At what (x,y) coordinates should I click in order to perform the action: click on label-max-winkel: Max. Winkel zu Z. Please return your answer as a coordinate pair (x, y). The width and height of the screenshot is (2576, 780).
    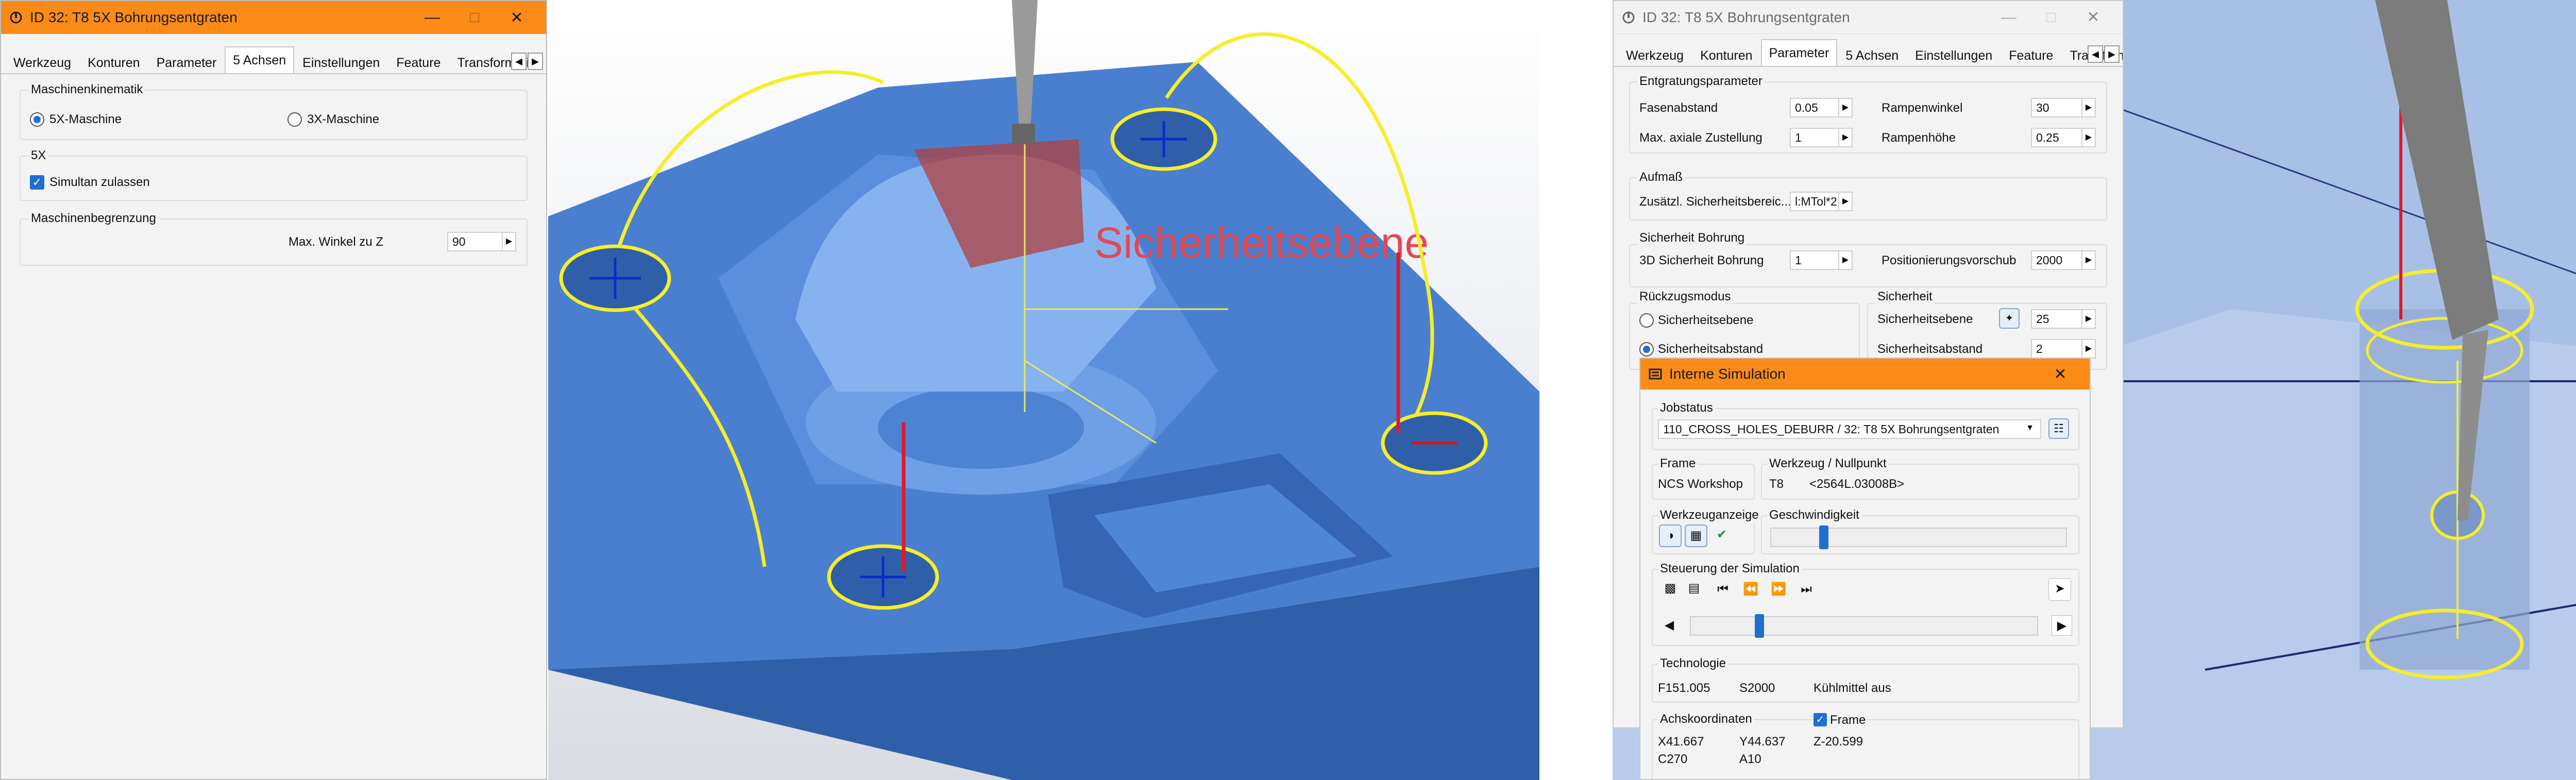
    Looking at the image, I should click on (336, 242).